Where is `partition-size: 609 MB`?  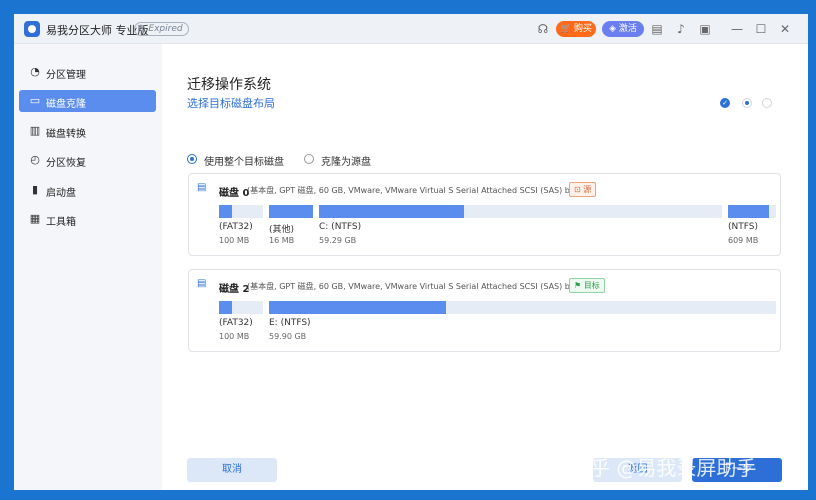
partition-size: 609 MB is located at coordinates (743, 240).